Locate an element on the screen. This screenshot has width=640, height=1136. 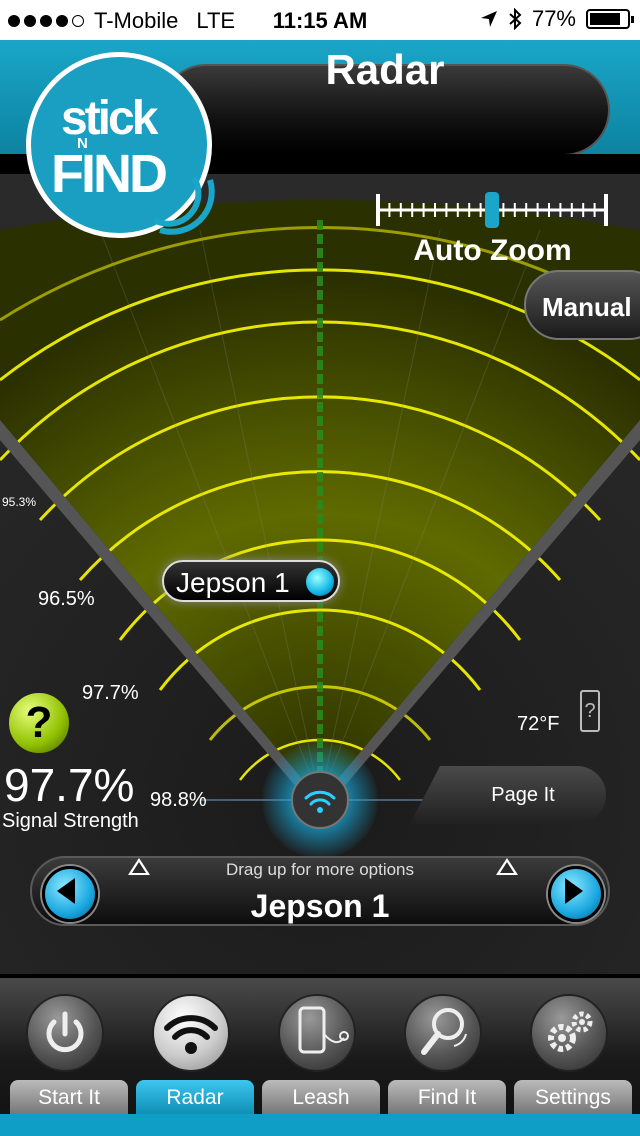
zoom-slider is located at coordinates (492, 210).